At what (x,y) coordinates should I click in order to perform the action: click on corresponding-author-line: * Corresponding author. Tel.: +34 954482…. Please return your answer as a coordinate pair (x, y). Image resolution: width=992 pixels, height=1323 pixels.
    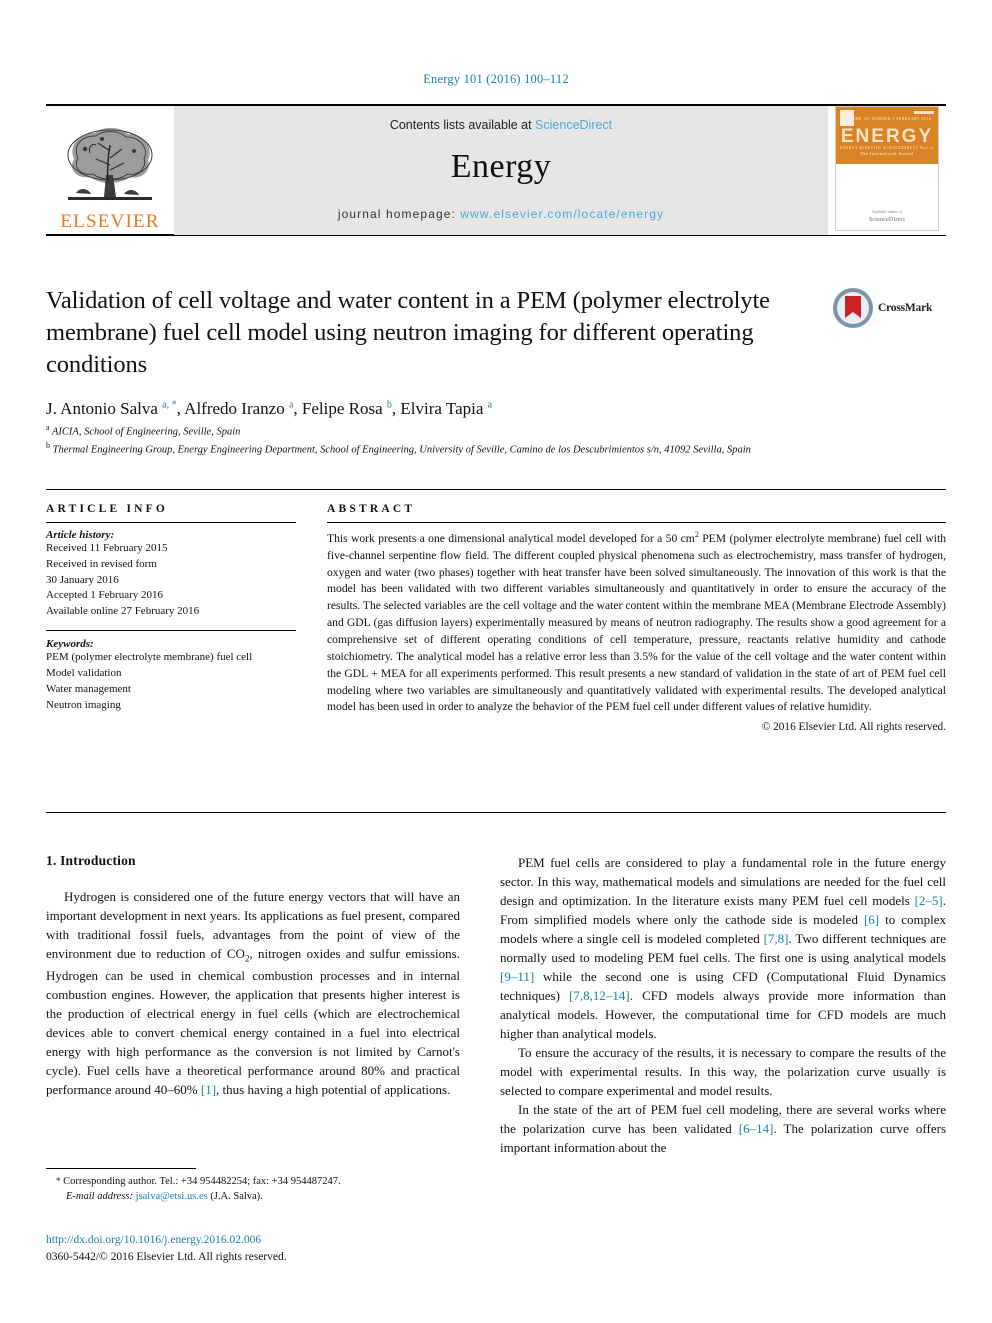
    Looking at the image, I should click on (198, 1181).